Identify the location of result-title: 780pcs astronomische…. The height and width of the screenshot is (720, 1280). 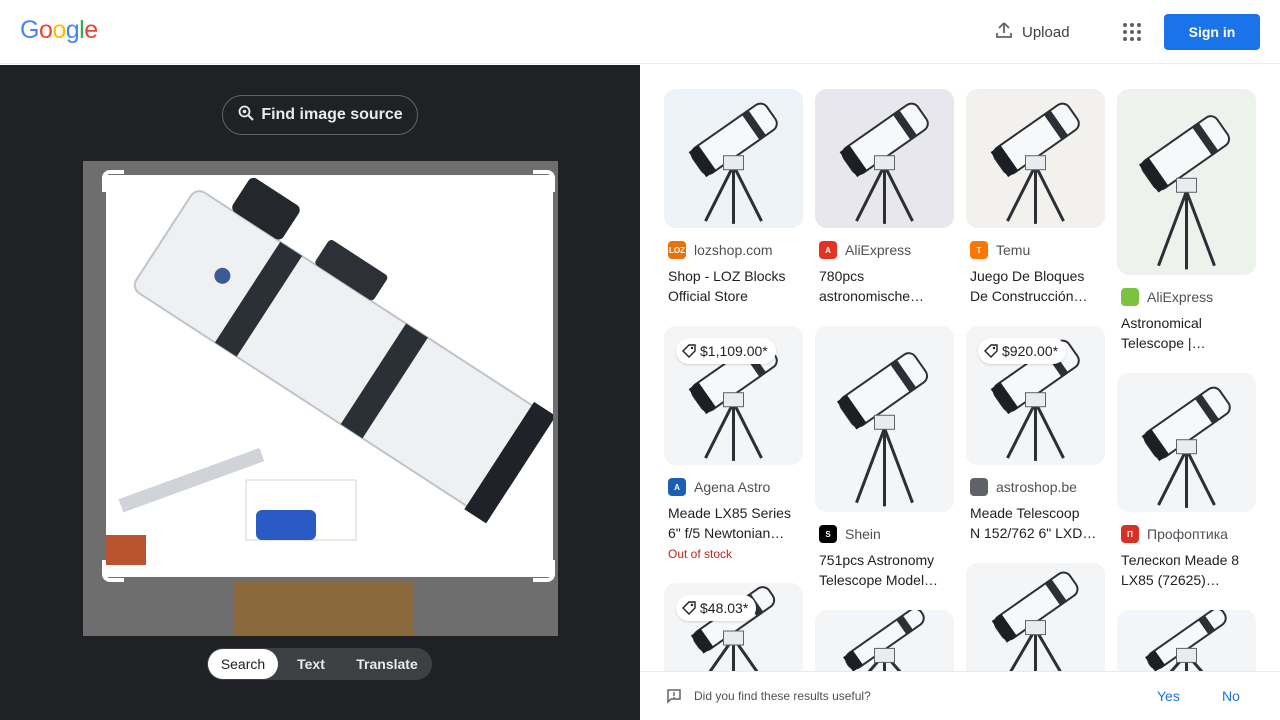
(886, 286).